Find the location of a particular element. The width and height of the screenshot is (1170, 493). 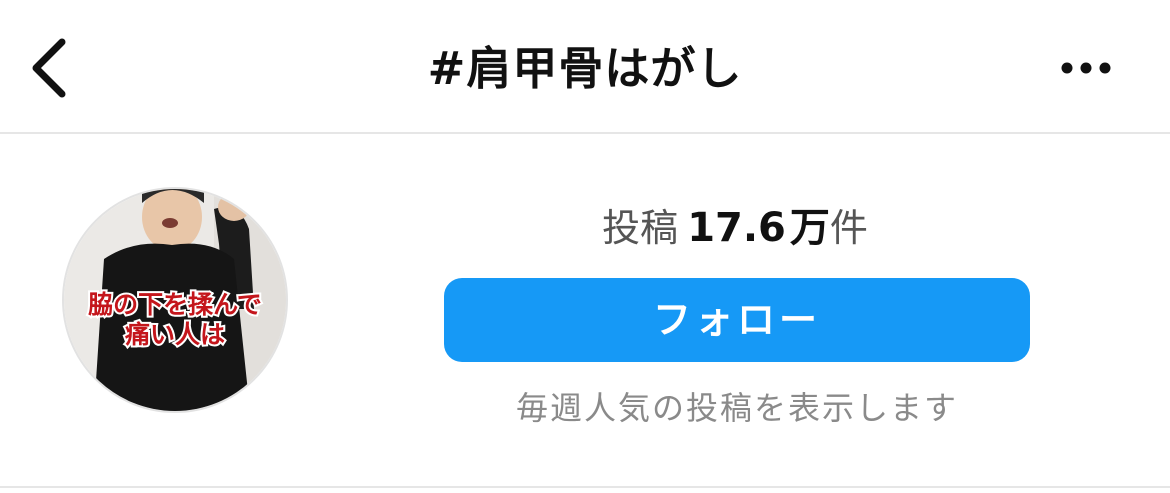

more-horizontal-icon is located at coordinates (1086, 68).